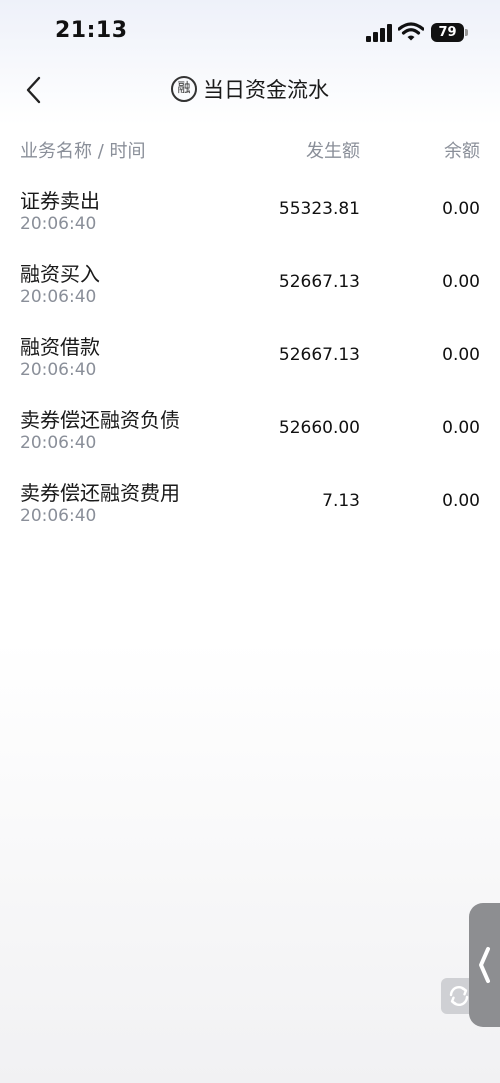 This screenshot has height=1083, width=500. I want to click on table-row: 卖券偿还融资费用 20:06:40 7.13 0.00, so click(250, 513).